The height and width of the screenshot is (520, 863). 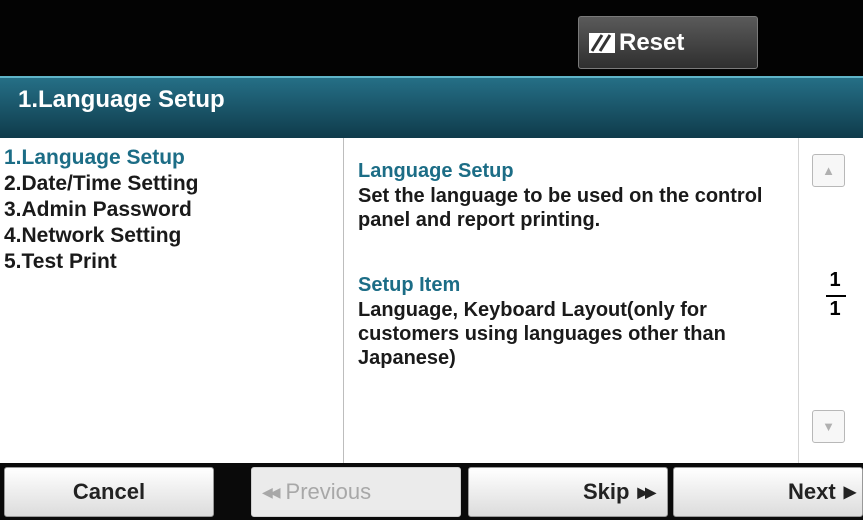 What do you see at coordinates (835, 309) in the screenshot?
I see `page-total: 1` at bounding box center [835, 309].